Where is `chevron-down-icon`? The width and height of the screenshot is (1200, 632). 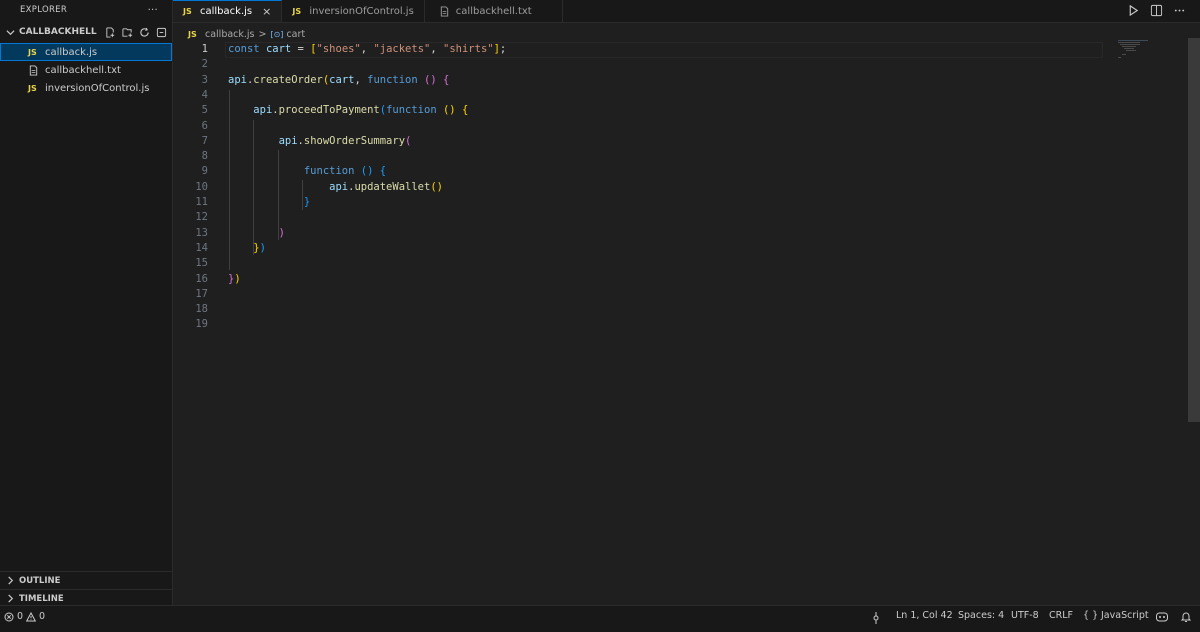 chevron-down-icon is located at coordinates (10, 32).